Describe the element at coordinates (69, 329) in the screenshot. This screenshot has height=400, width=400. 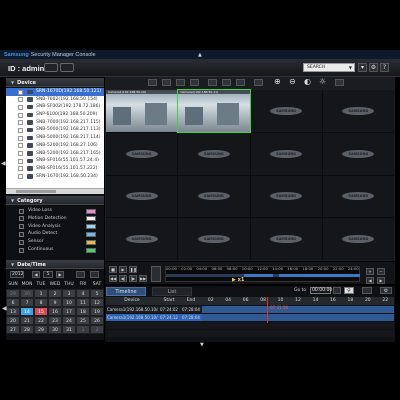
I see `calendar-day: 31` at that location.